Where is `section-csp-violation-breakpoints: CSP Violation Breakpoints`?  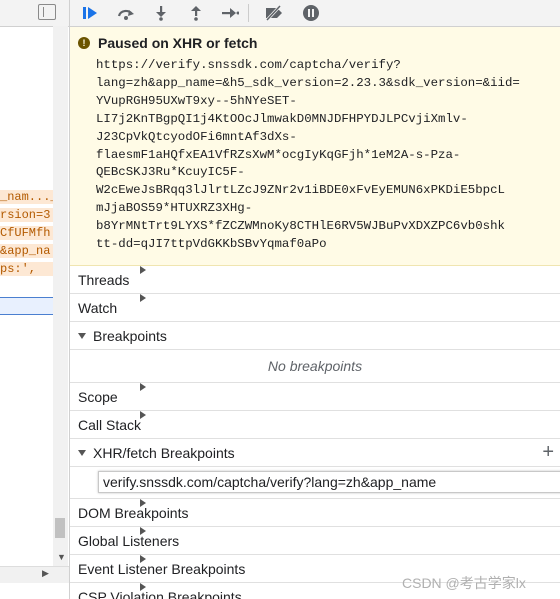
section-csp-violation-breakpoints: CSP Violation Breakpoints is located at coordinates (315, 591).